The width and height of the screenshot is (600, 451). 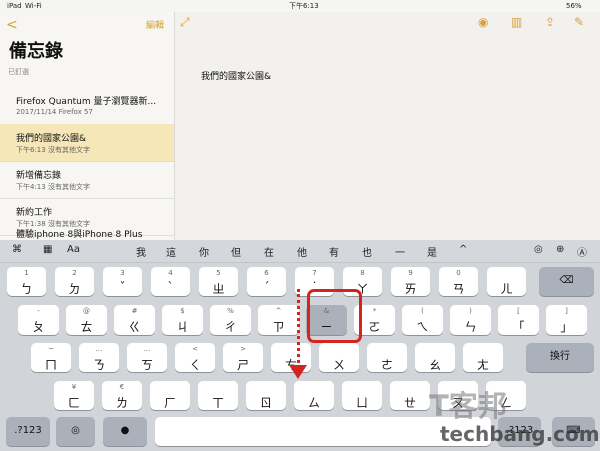 What do you see at coordinates (26, 273) in the screenshot?
I see `key-secondary-label: 1` at bounding box center [26, 273].